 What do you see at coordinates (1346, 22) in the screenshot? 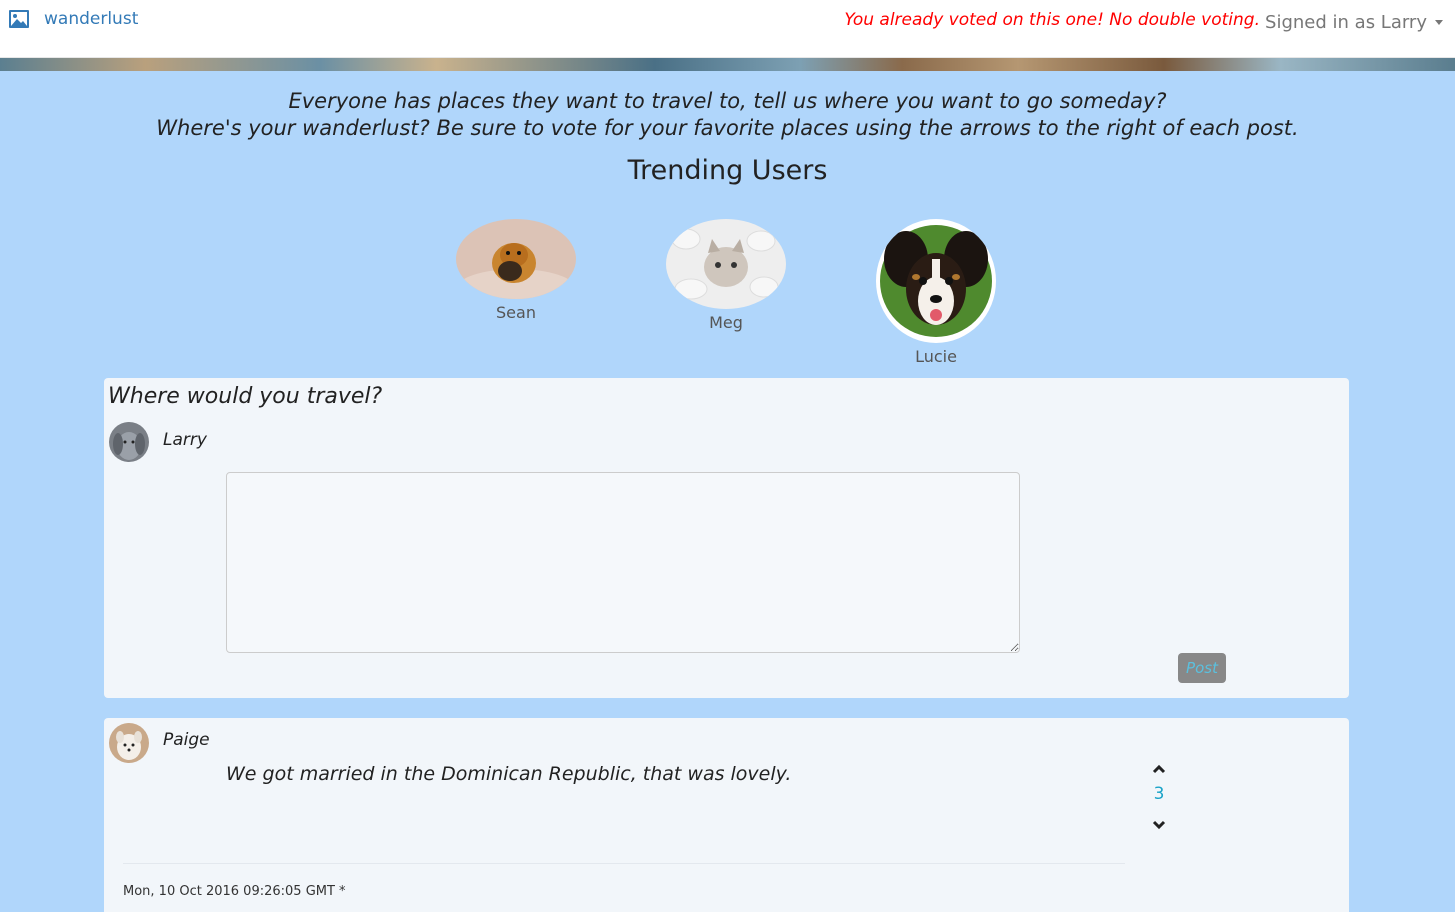
I see `signed-in-label: Signed in as Larry` at bounding box center [1346, 22].